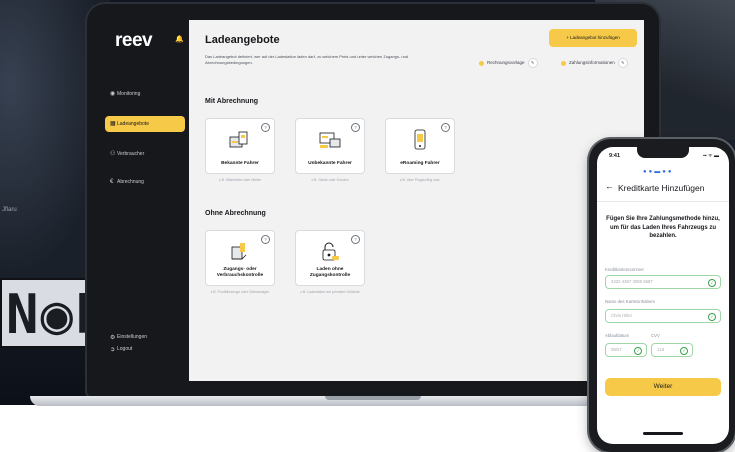 This screenshot has height=452, width=735. What do you see at coordinates (622, 315) in the screenshot?
I see `field-value: Chris Hiller` at bounding box center [622, 315].